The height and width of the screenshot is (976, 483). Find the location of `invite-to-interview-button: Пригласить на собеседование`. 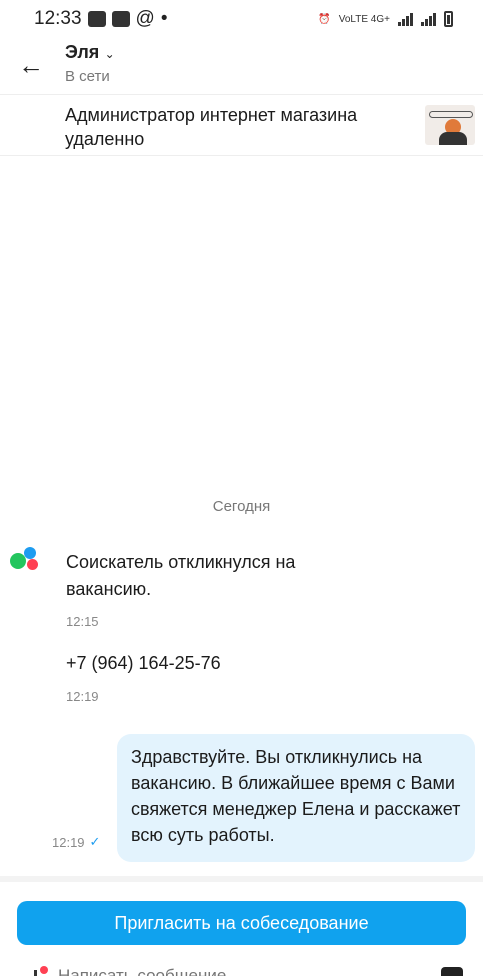

invite-to-interview-button: Пригласить на собеседование is located at coordinates (241, 923).